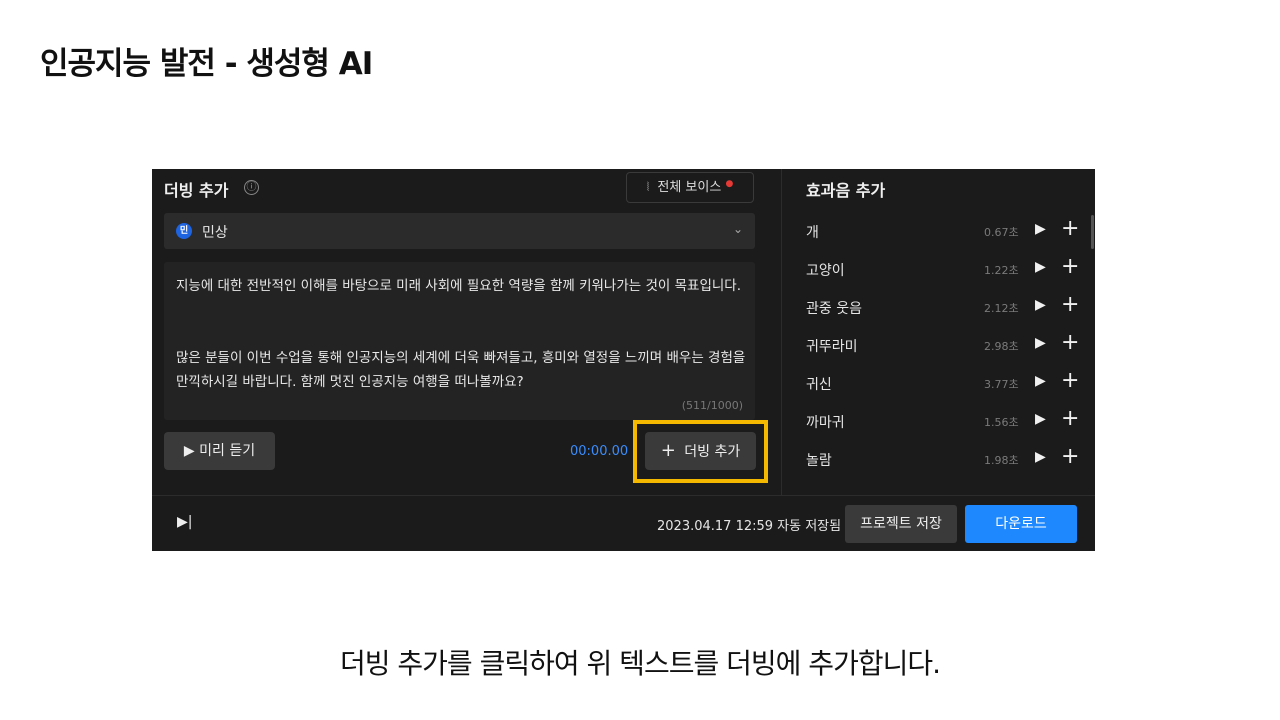 This screenshot has width=1280, height=720. Describe the element at coordinates (825, 271) in the screenshot. I see `sfx-name: 고양이` at that location.